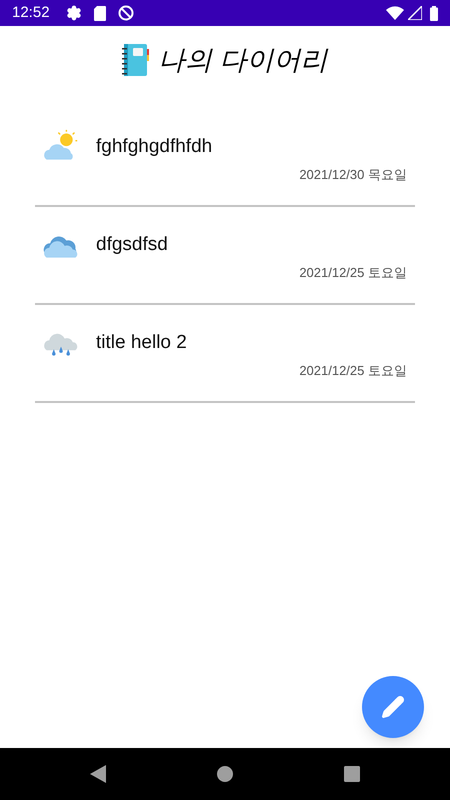 The width and height of the screenshot is (450, 800). Describe the element at coordinates (395, 13) in the screenshot. I see `wifi-icon` at that location.